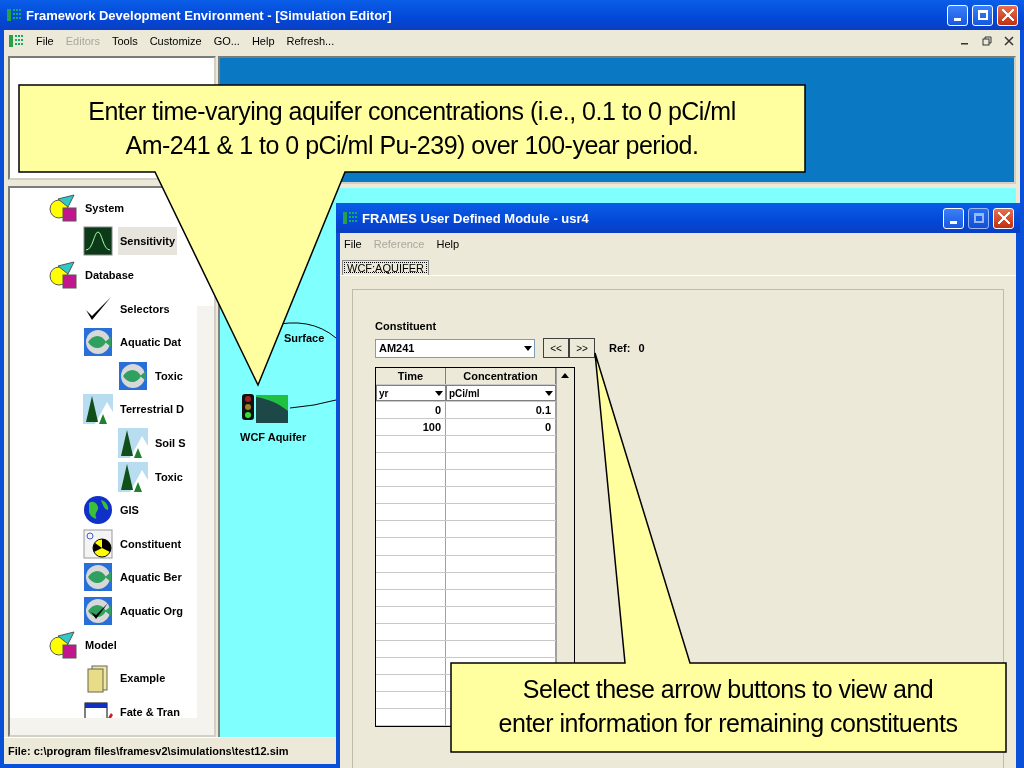 This screenshot has width=1024, height=768. Describe the element at coordinates (143, 678) in the screenshot. I see `tree-item: Example` at that location.